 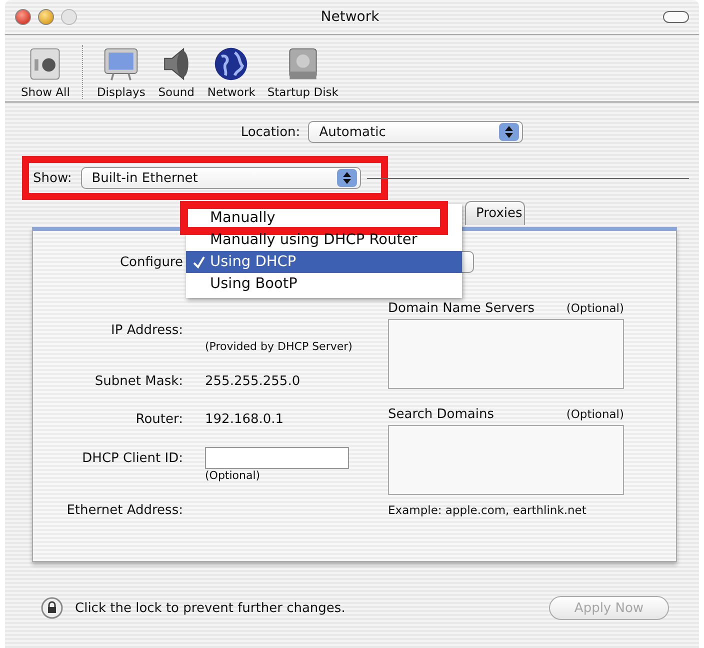 I want to click on toolbar-button: Show All, so click(x=49, y=72).